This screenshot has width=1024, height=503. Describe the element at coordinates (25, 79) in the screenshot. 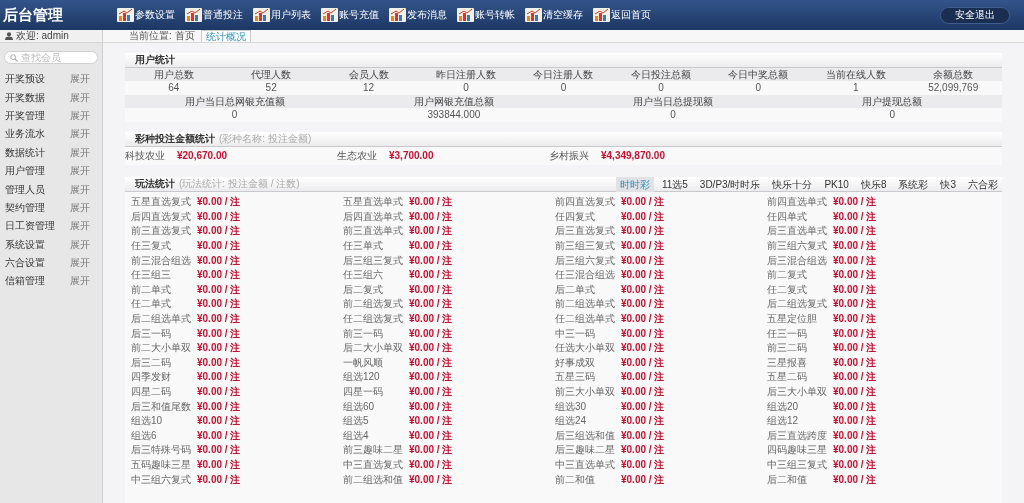

I see `menu-item: 开奖预设` at that location.